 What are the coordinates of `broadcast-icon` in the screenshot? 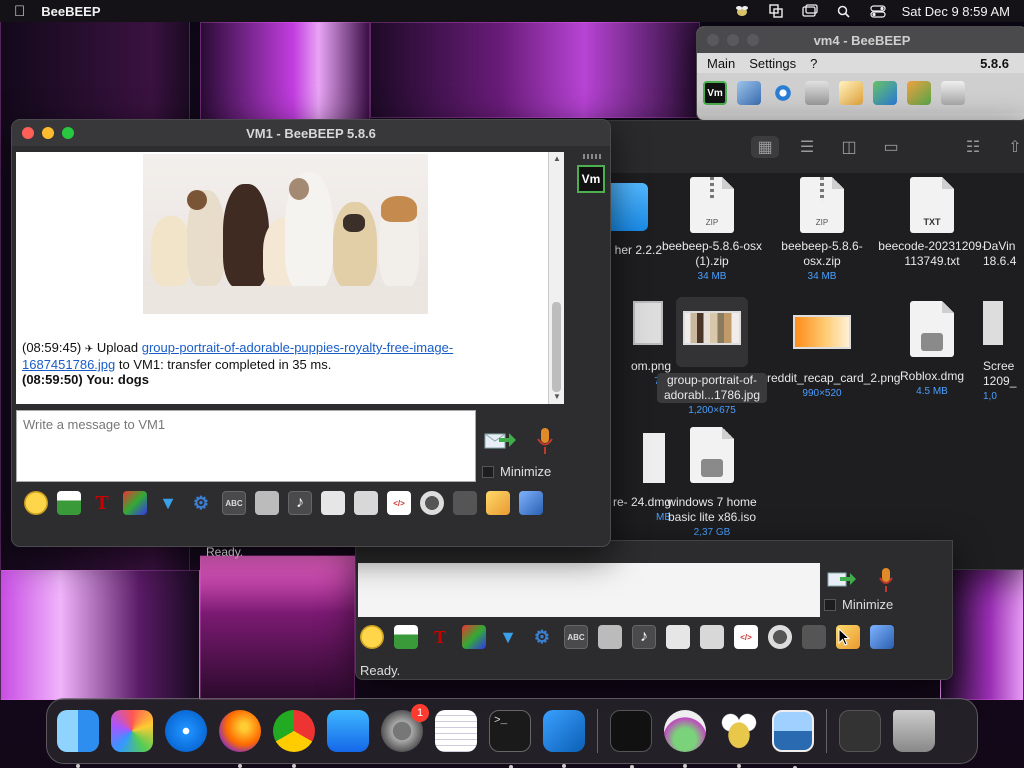 It's located at (783, 93).